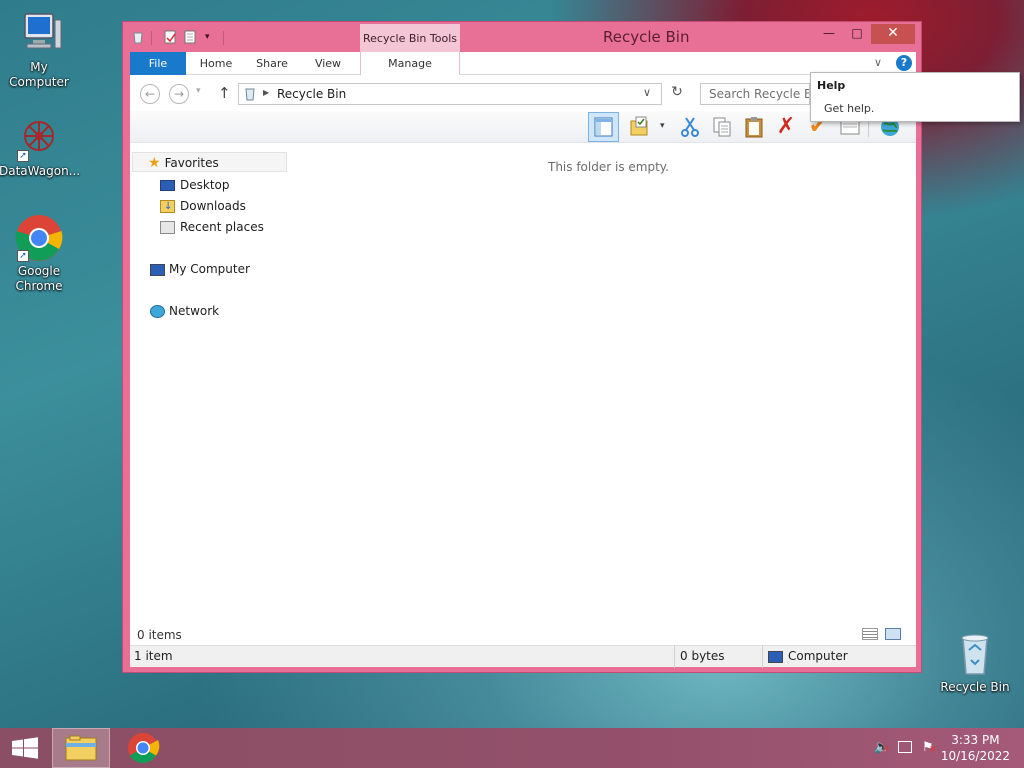  What do you see at coordinates (905, 747) in the screenshot?
I see `network-tray-icon` at bounding box center [905, 747].